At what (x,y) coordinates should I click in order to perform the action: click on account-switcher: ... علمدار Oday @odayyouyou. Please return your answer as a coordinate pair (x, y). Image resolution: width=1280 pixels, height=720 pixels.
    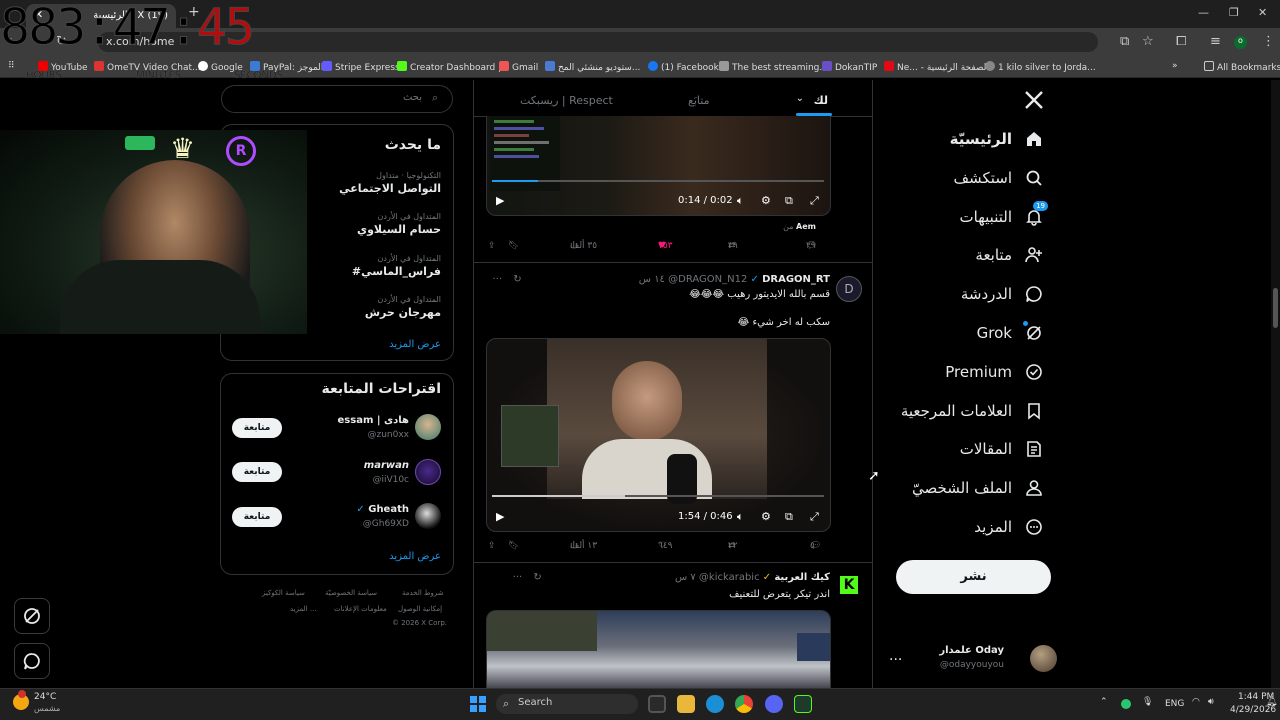
    Looking at the image, I should click on (968, 660).